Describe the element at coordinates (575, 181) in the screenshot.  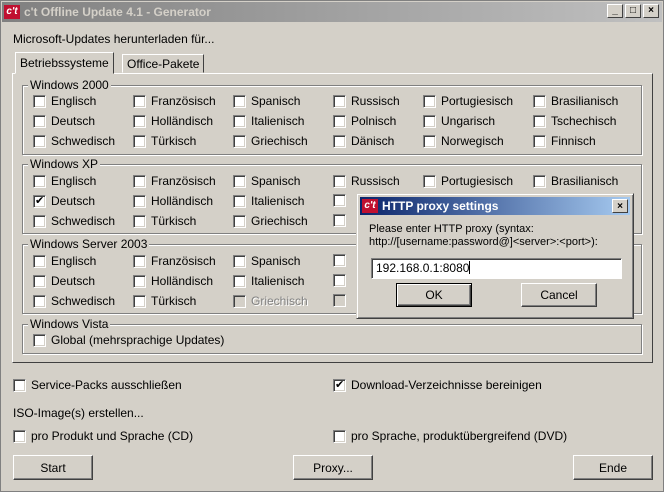
I see `checkbox-winxp-brasilianisch: Brasilianisch` at that location.